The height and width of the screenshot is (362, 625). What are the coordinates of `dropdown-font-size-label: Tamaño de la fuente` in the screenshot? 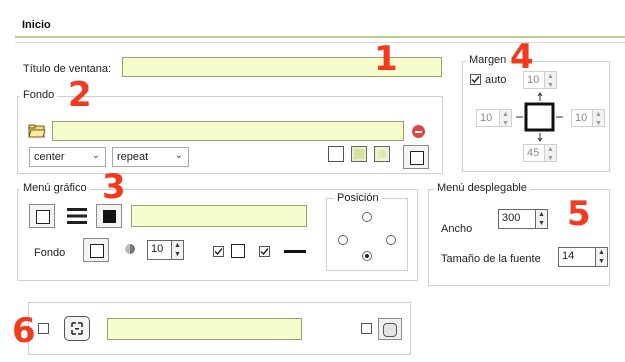 It's located at (491, 259).